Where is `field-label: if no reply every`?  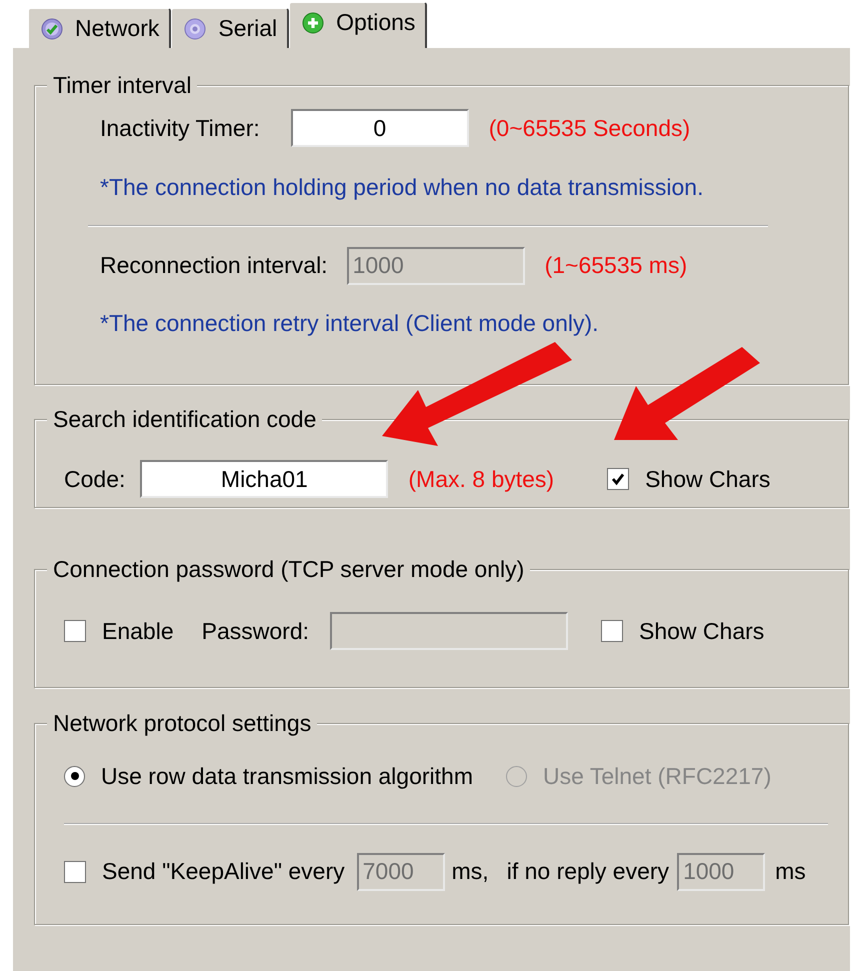 field-label: if no reply every is located at coordinates (588, 871).